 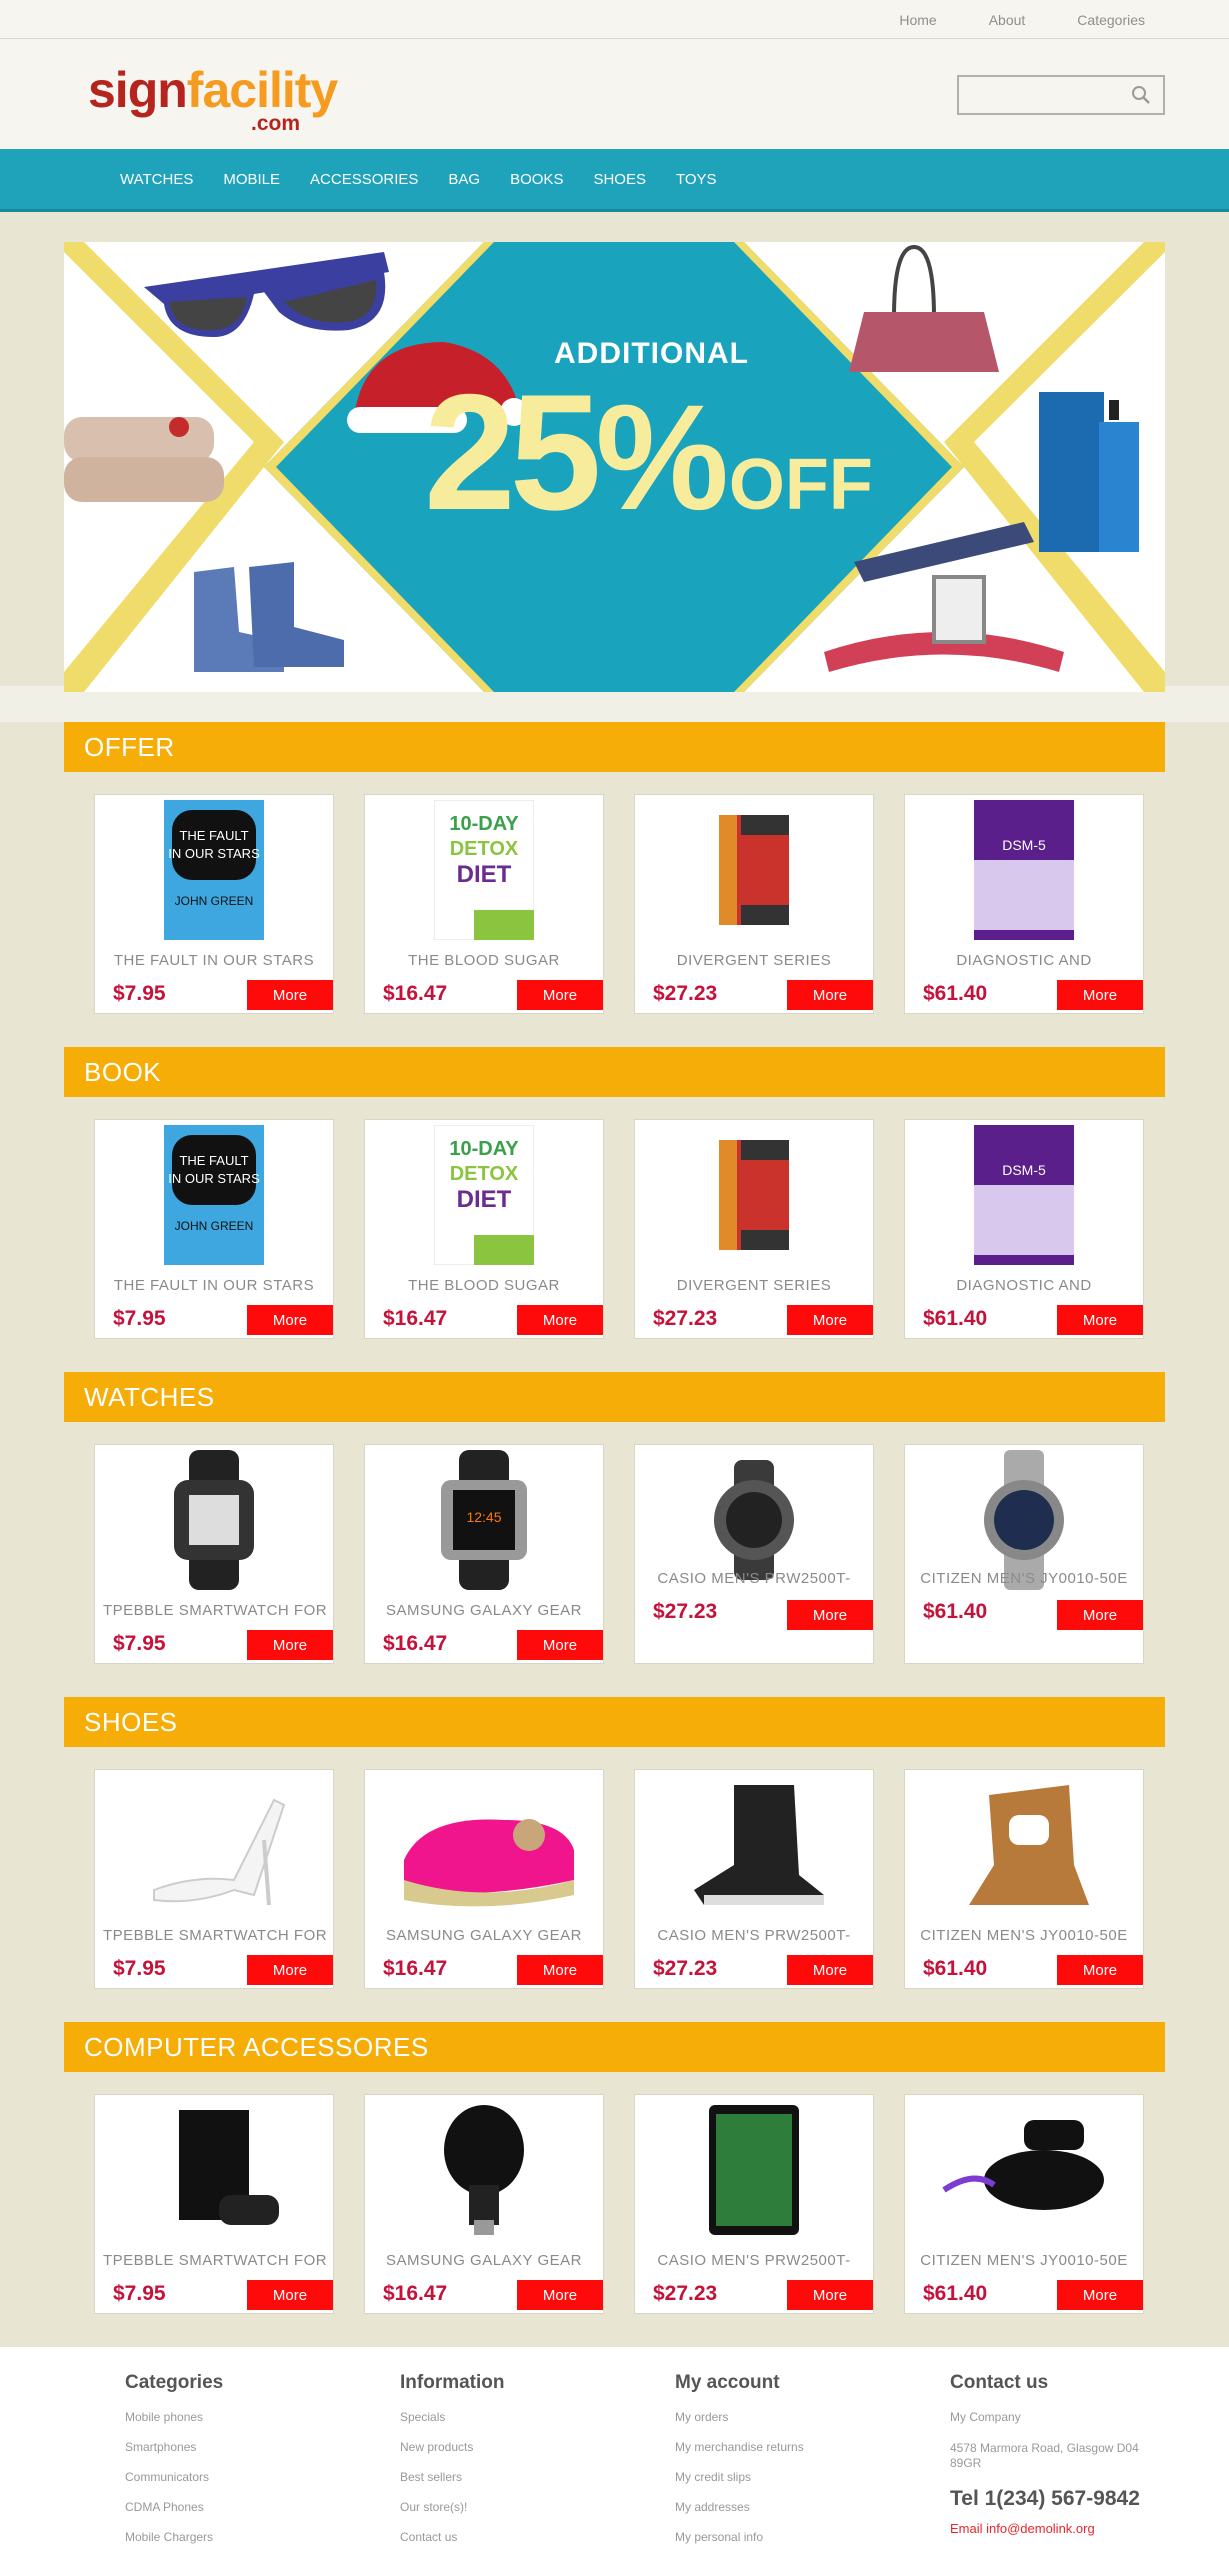 I want to click on product-card: 12:45 SAMSUNG GALAXY GEAR $16.47 More, so click(x=484, y=1554).